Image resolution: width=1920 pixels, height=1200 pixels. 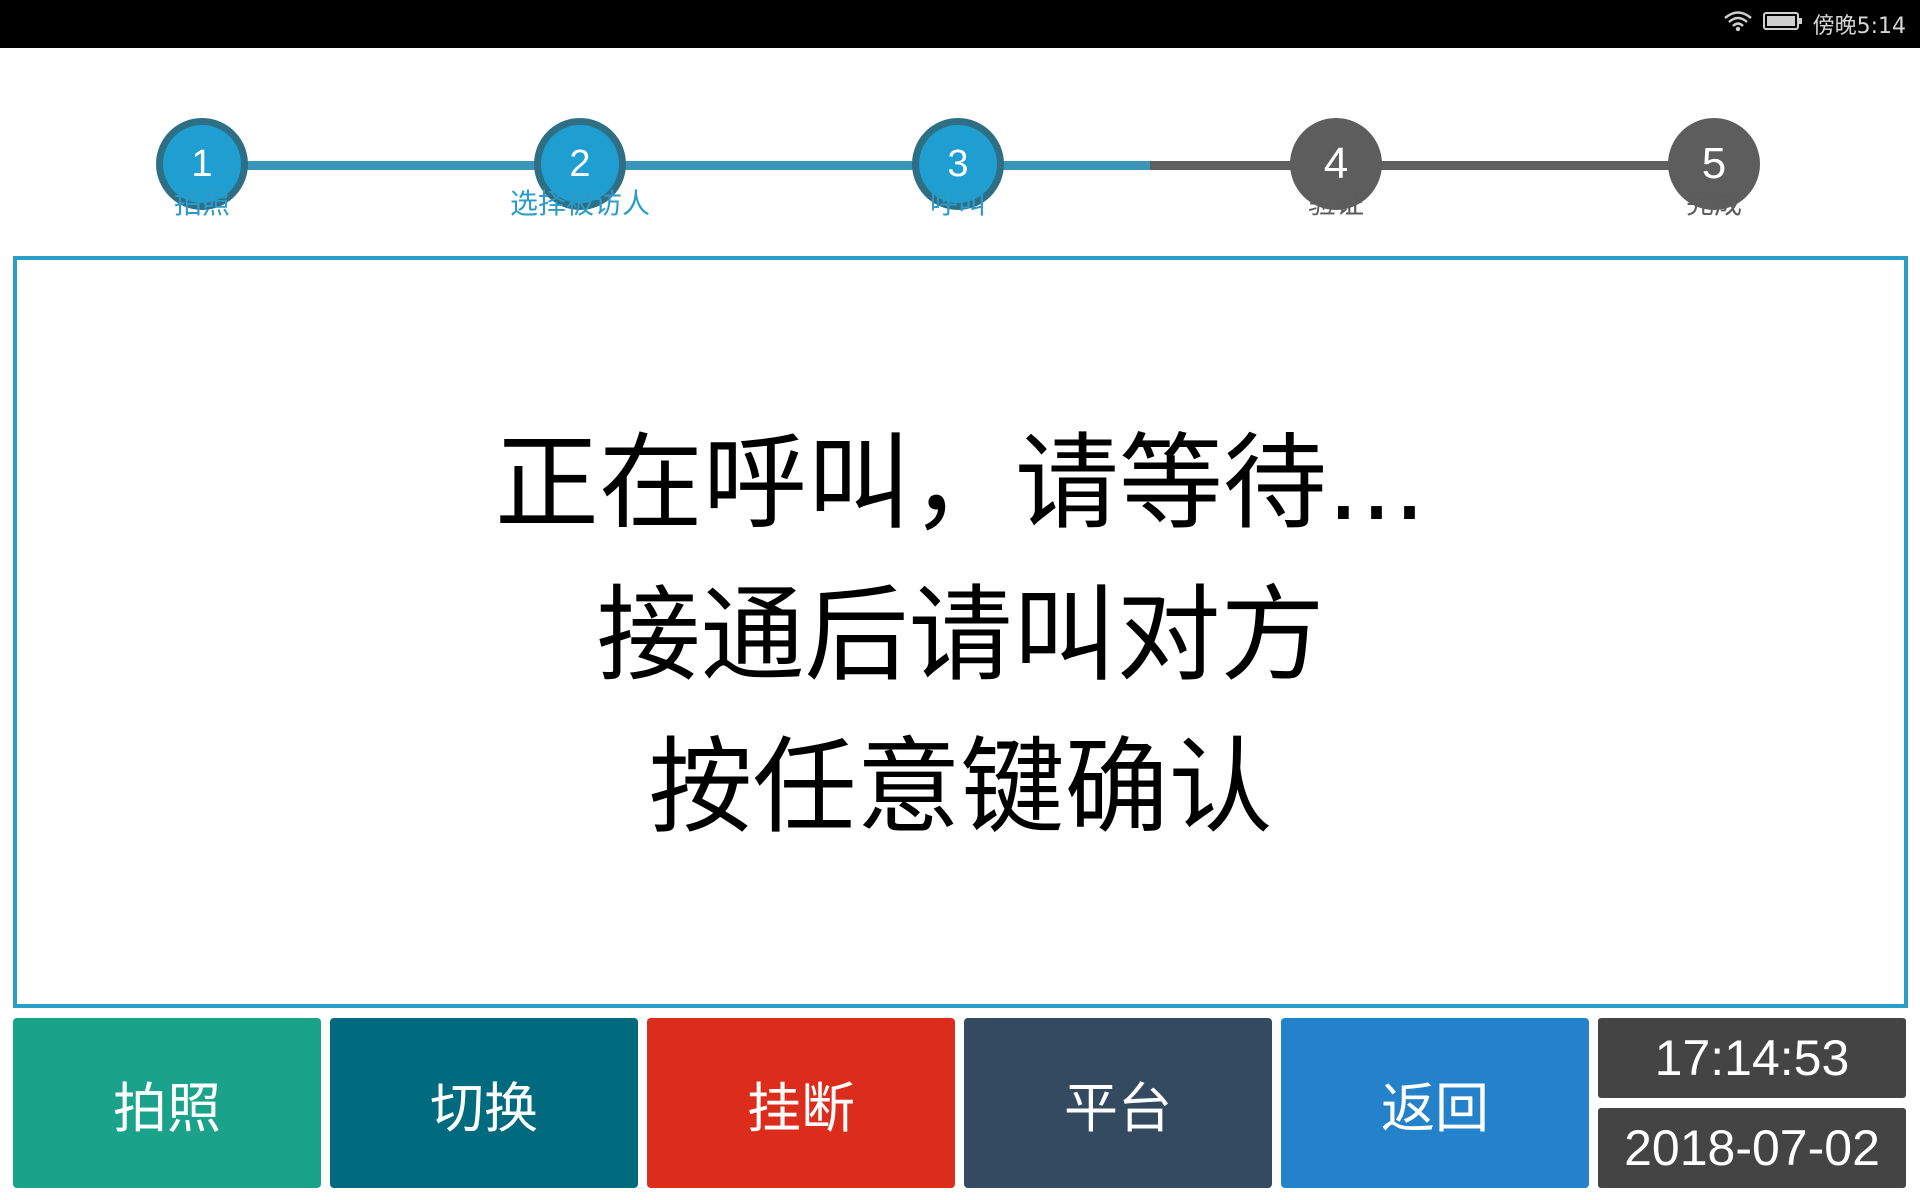 I want to click on switch-button: 切换, so click(x=484, y=1103).